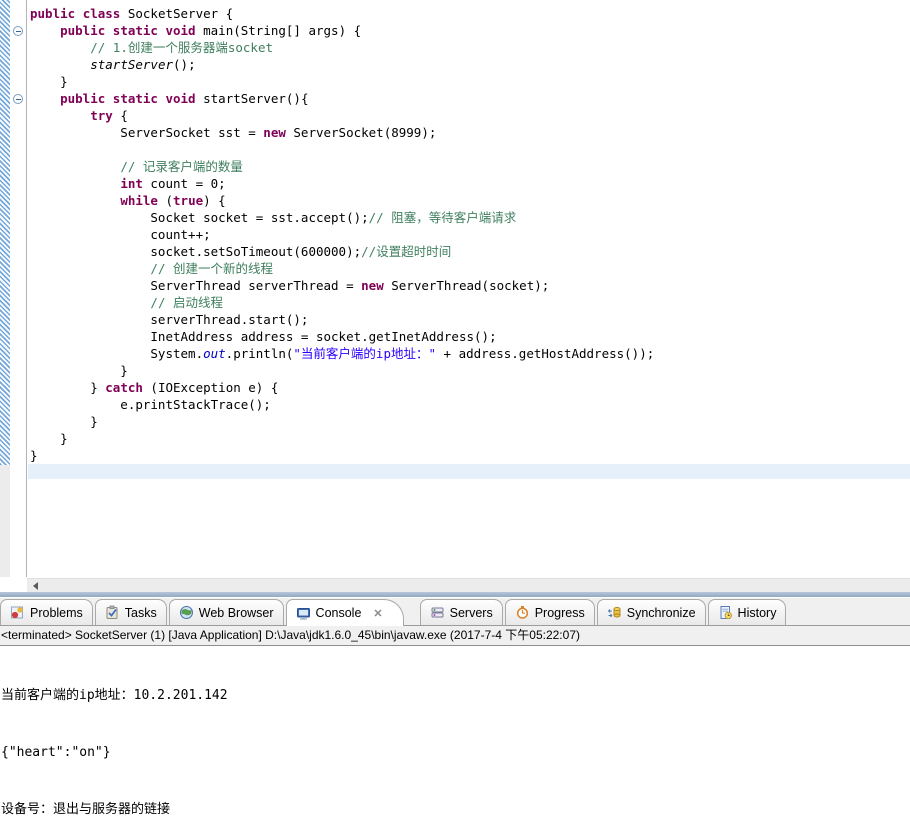  Describe the element at coordinates (17, 612) in the screenshot. I see `problems-icon` at that location.